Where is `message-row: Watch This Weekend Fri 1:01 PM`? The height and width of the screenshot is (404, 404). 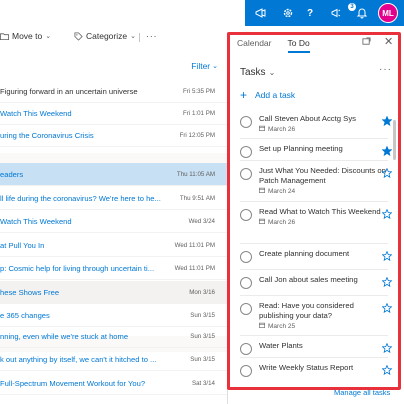
message-row: Watch This Weekend Fri 1:01 PM is located at coordinates (114, 113).